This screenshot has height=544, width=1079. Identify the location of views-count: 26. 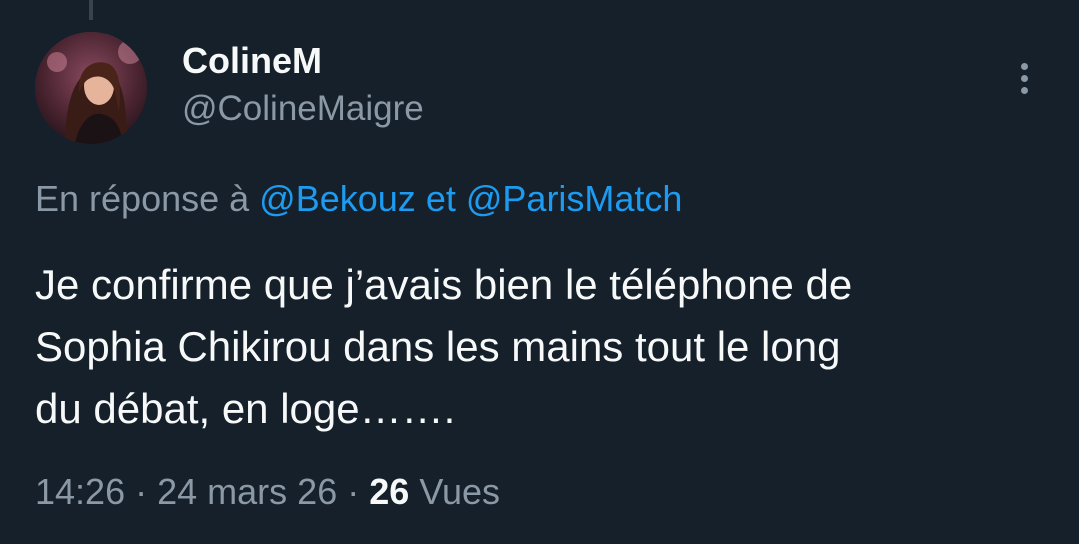
(389, 491).